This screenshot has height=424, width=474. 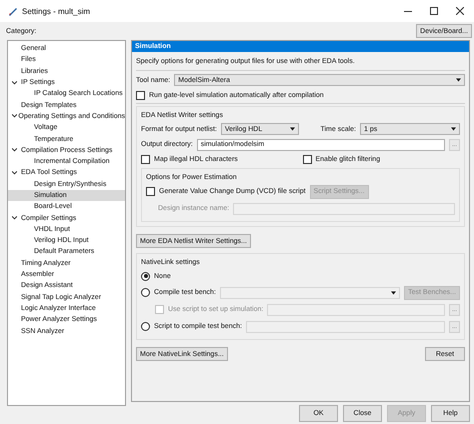 What do you see at coordinates (356, 310) in the screenshot?
I see `script-path-field` at bounding box center [356, 310].